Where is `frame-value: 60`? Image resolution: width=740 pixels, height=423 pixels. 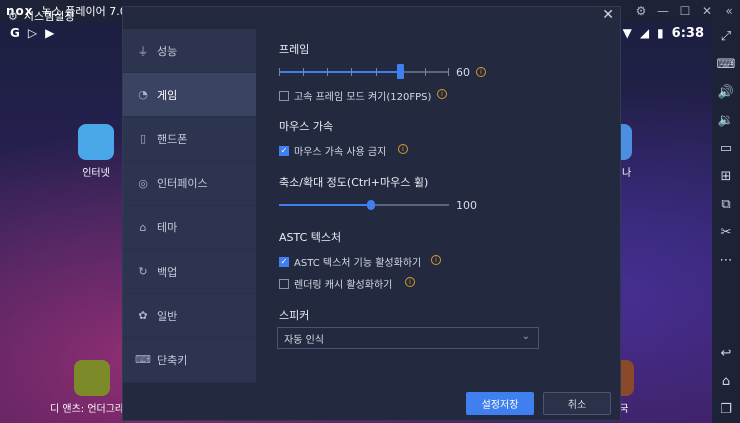 frame-value: 60 is located at coordinates (463, 72).